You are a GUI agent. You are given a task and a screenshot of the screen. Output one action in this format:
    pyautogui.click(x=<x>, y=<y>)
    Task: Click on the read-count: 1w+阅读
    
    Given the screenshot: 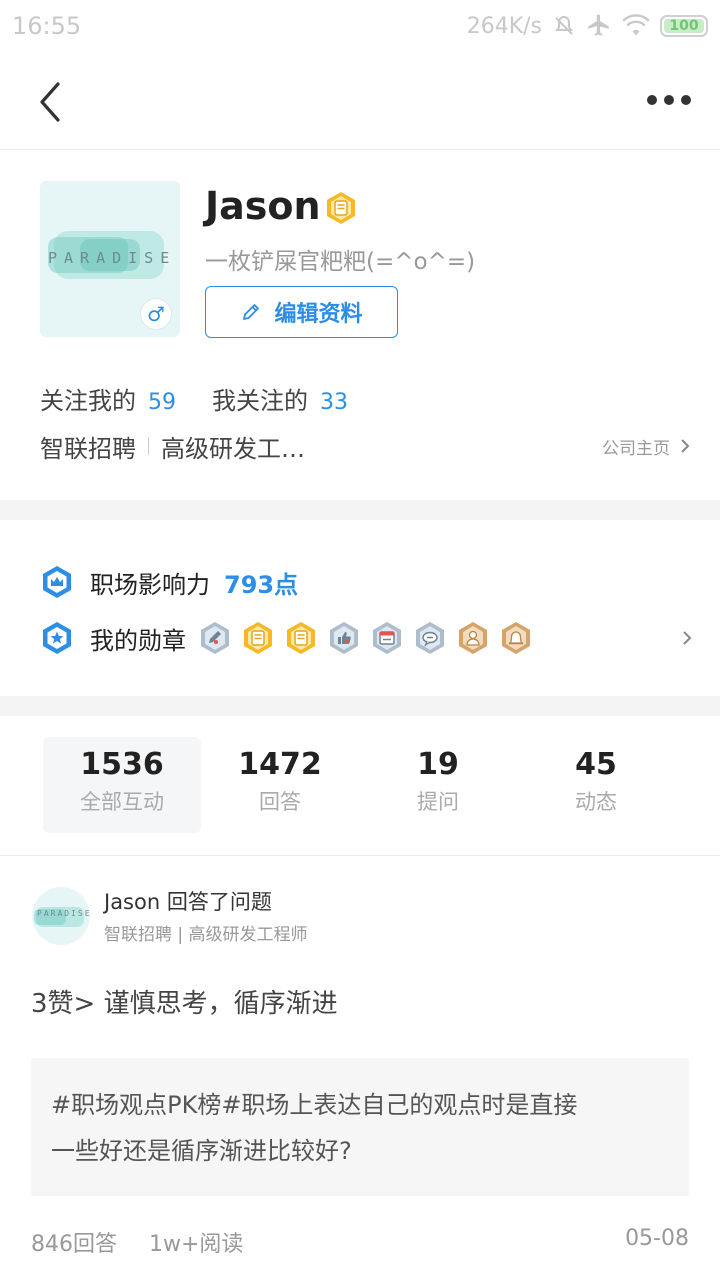 What is the action you would take?
    pyautogui.click(x=196, y=1244)
    